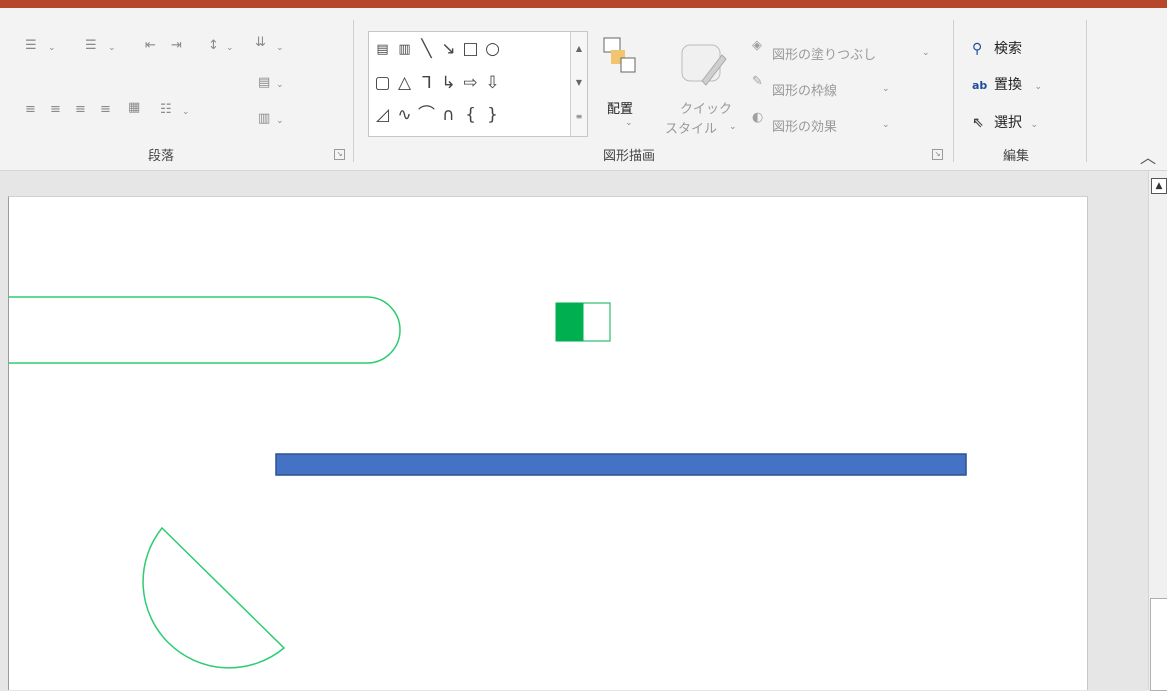 This screenshot has width=1167, height=691. I want to click on smartart-icon: ▥, so click(264, 118).